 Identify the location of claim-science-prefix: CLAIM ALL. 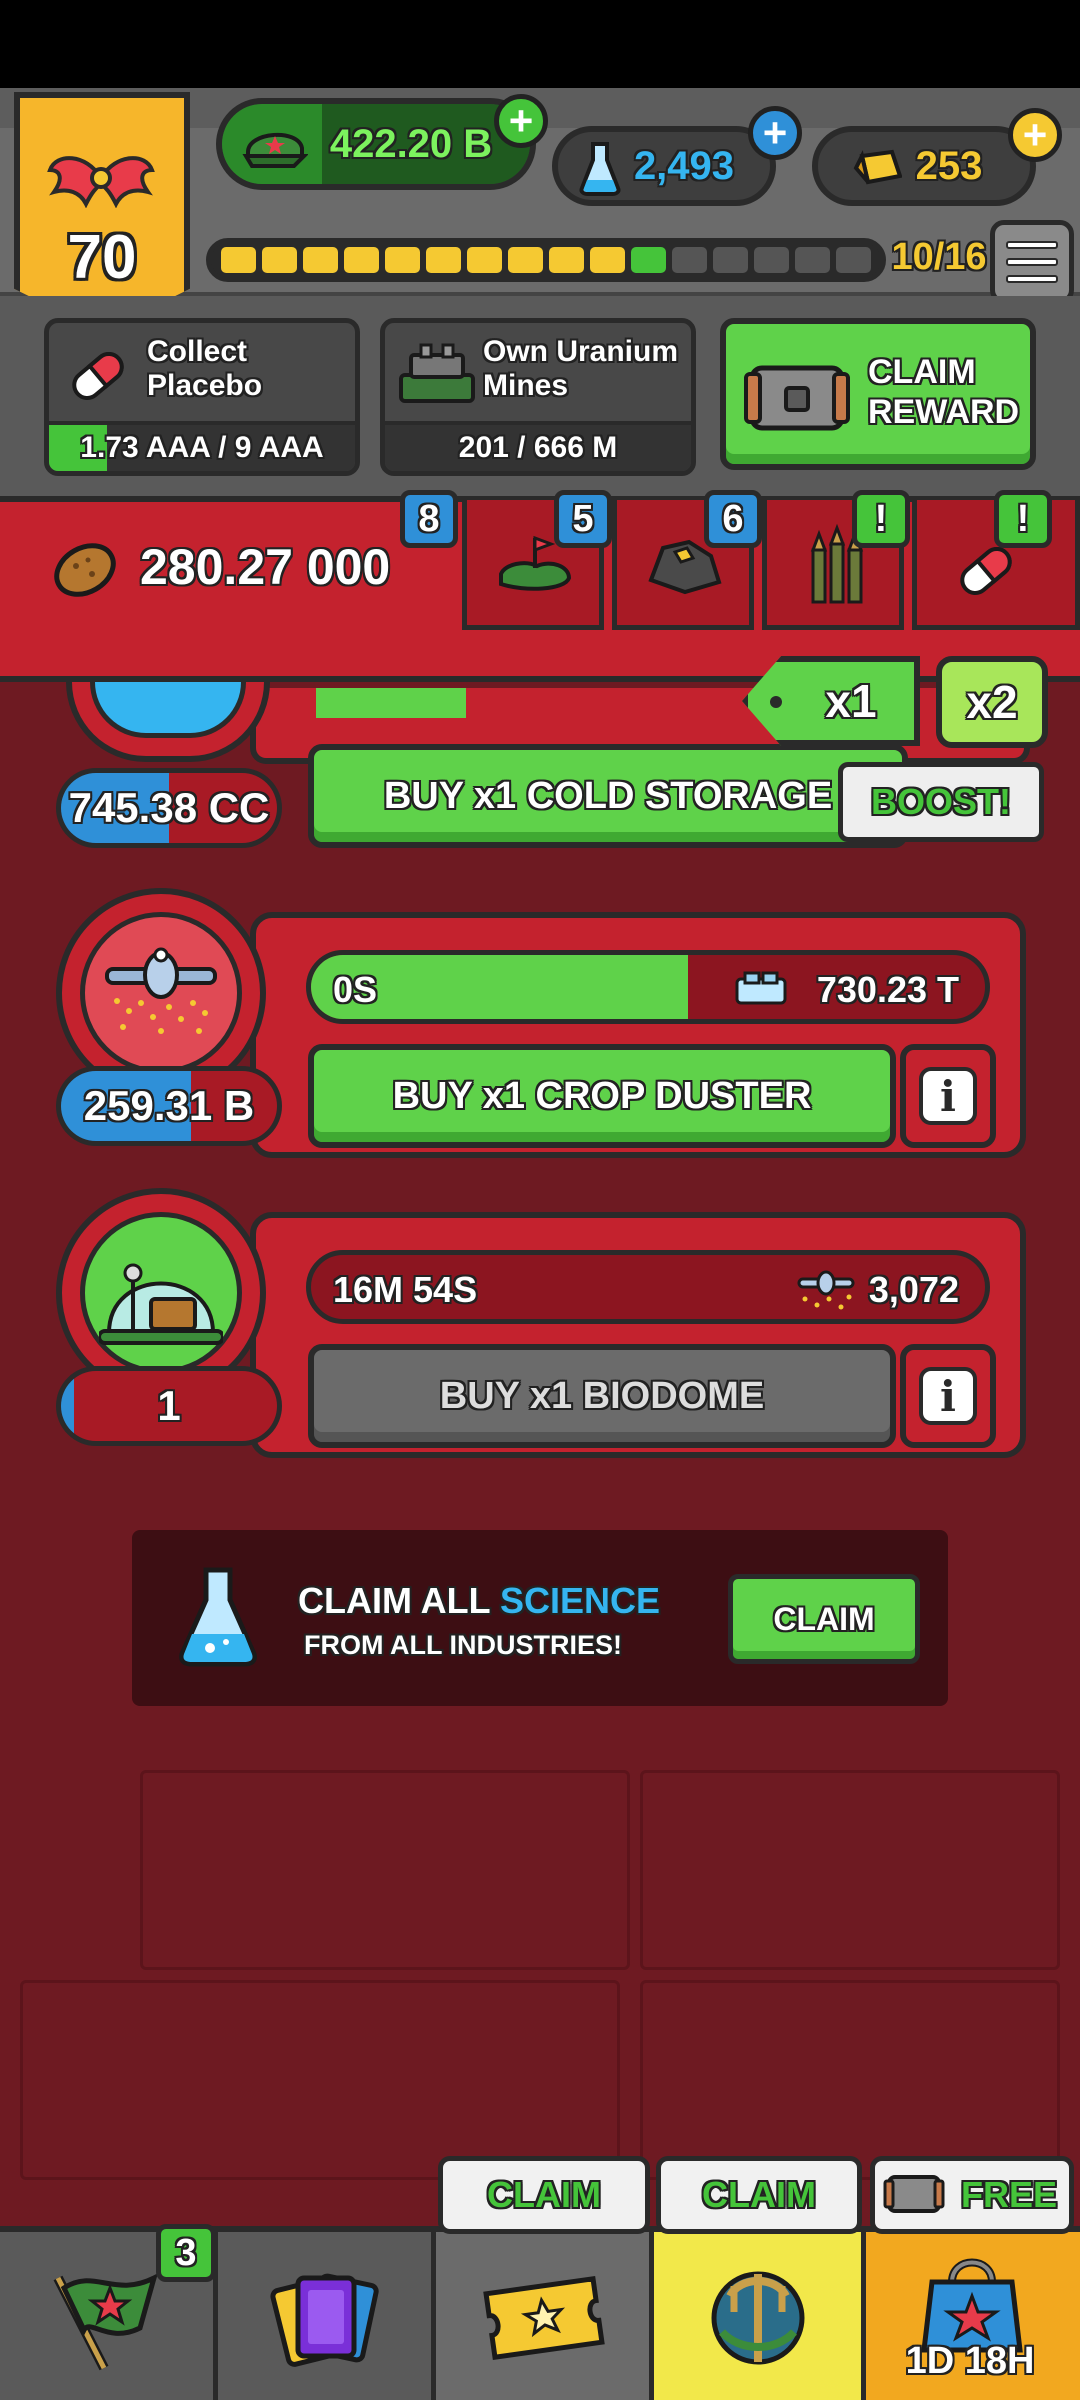
(394, 1600).